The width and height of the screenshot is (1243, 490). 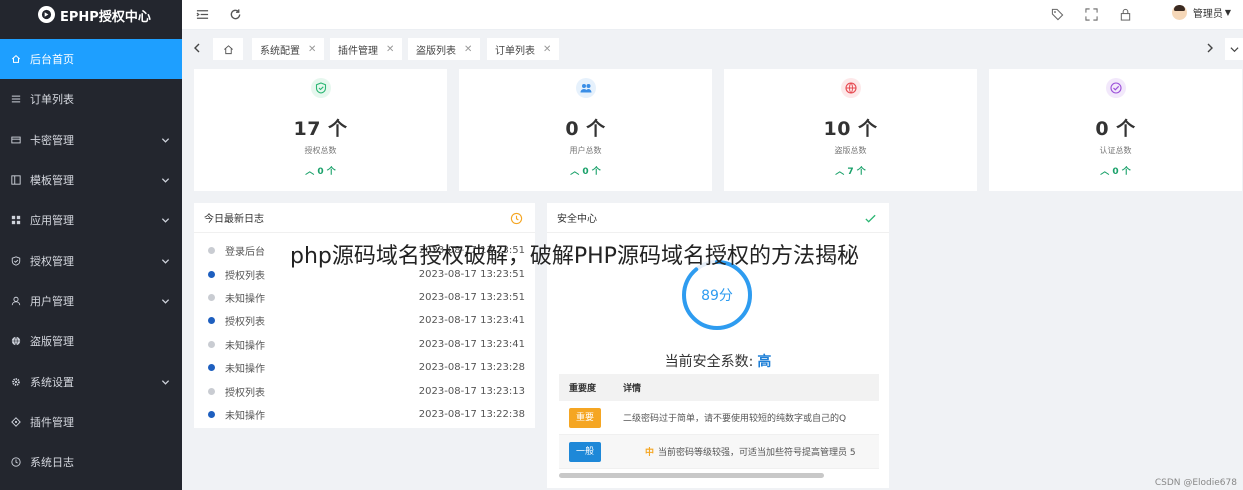 I want to click on sidebar-item-2: 卡密管理, so click(x=91, y=140).